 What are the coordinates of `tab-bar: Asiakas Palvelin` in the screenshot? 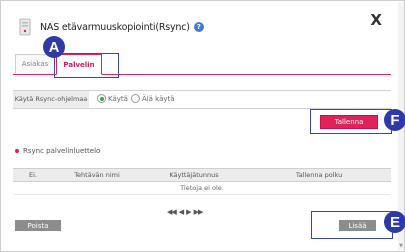 It's located at (202, 64).